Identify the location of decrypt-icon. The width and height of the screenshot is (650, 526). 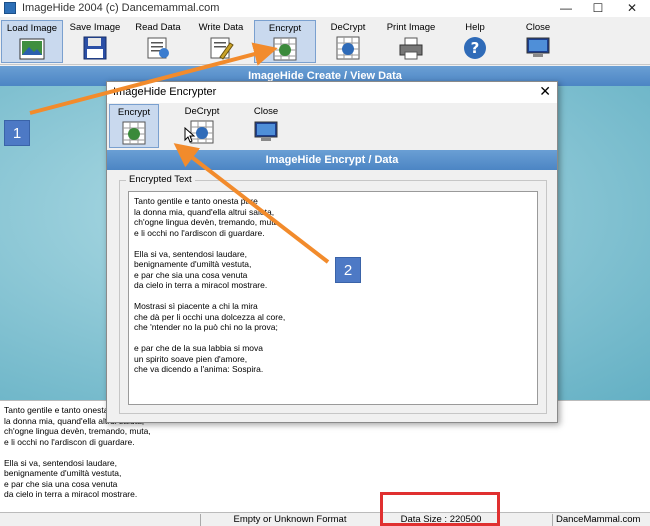
(348, 48).